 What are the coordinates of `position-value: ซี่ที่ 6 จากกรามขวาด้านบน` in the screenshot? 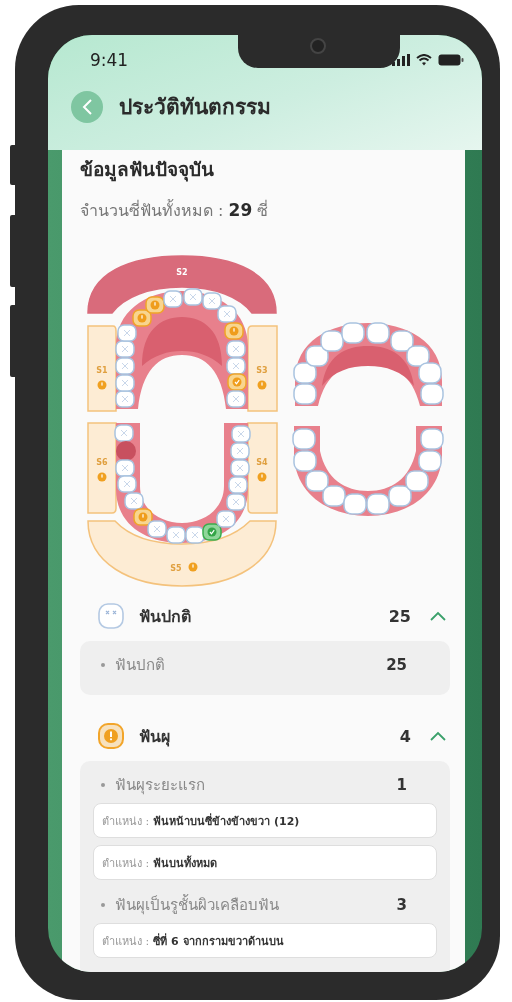 It's located at (218, 941).